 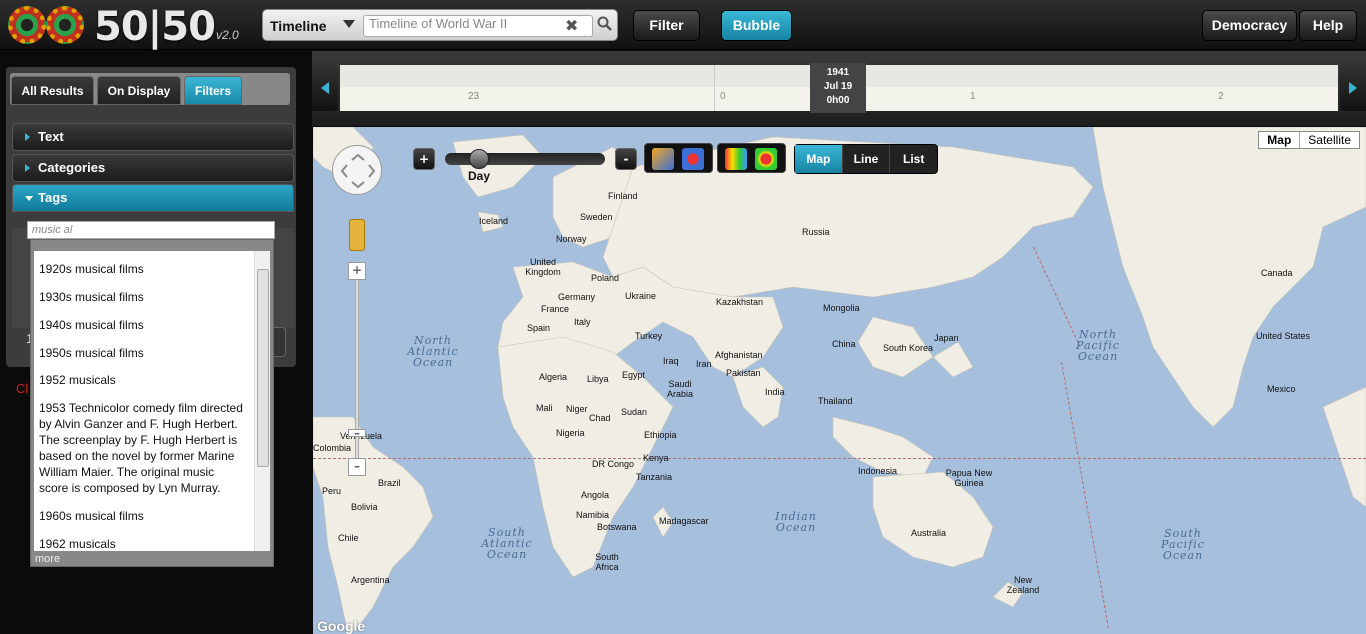 I want to click on view-list-button: List, so click(x=913, y=159).